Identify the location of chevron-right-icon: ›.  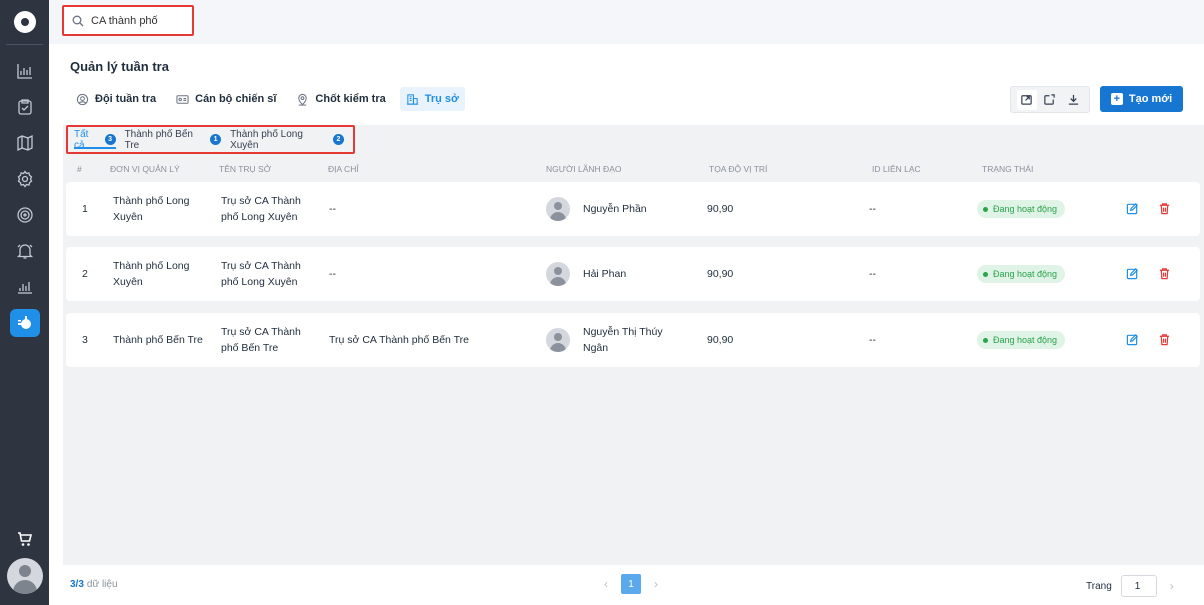
(656, 584).